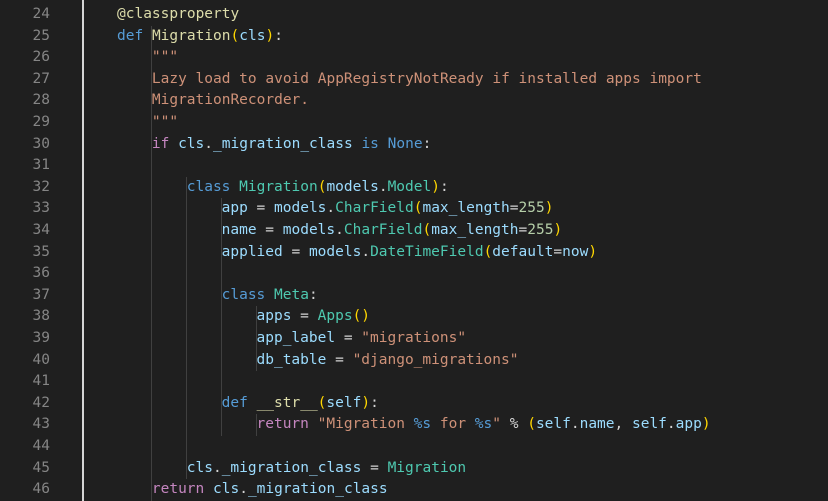 The height and width of the screenshot is (501, 828). I want to click on code-text: name = models.CharField(max_length=255), so click(392, 231).